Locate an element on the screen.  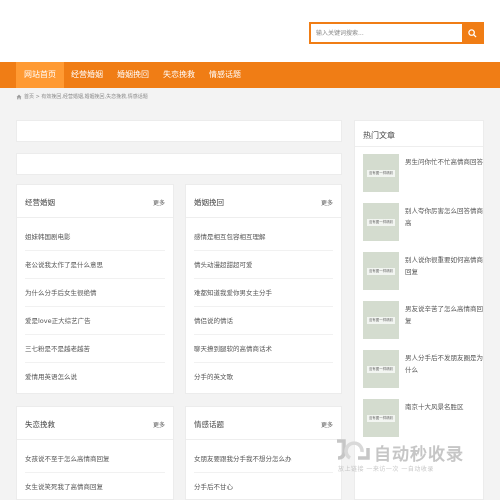
article-title: 南京十大风景名胜区 is located at coordinates (446, 407).